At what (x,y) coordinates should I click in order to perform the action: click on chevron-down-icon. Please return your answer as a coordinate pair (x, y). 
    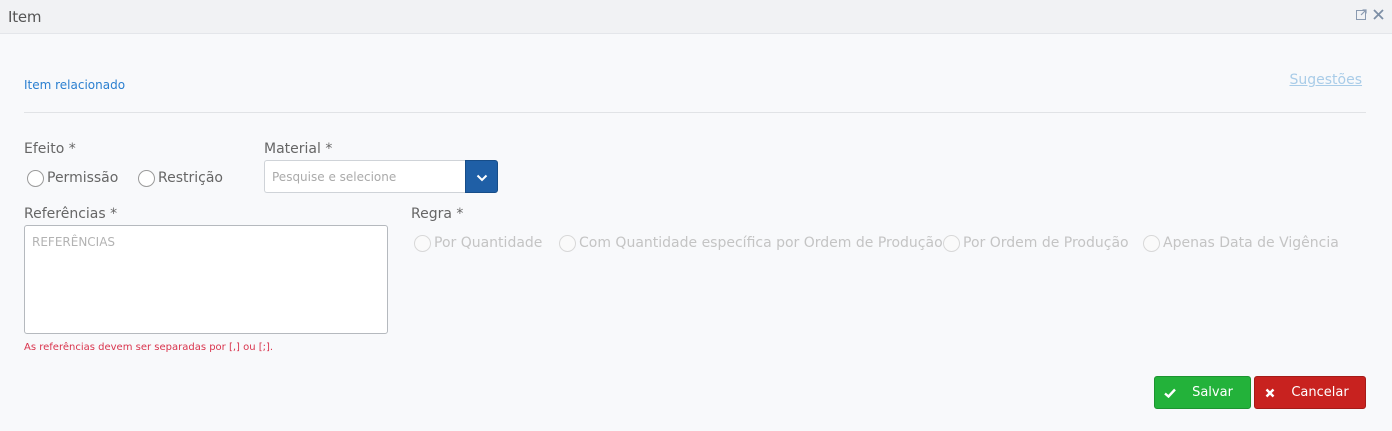
    Looking at the image, I should click on (482, 176).